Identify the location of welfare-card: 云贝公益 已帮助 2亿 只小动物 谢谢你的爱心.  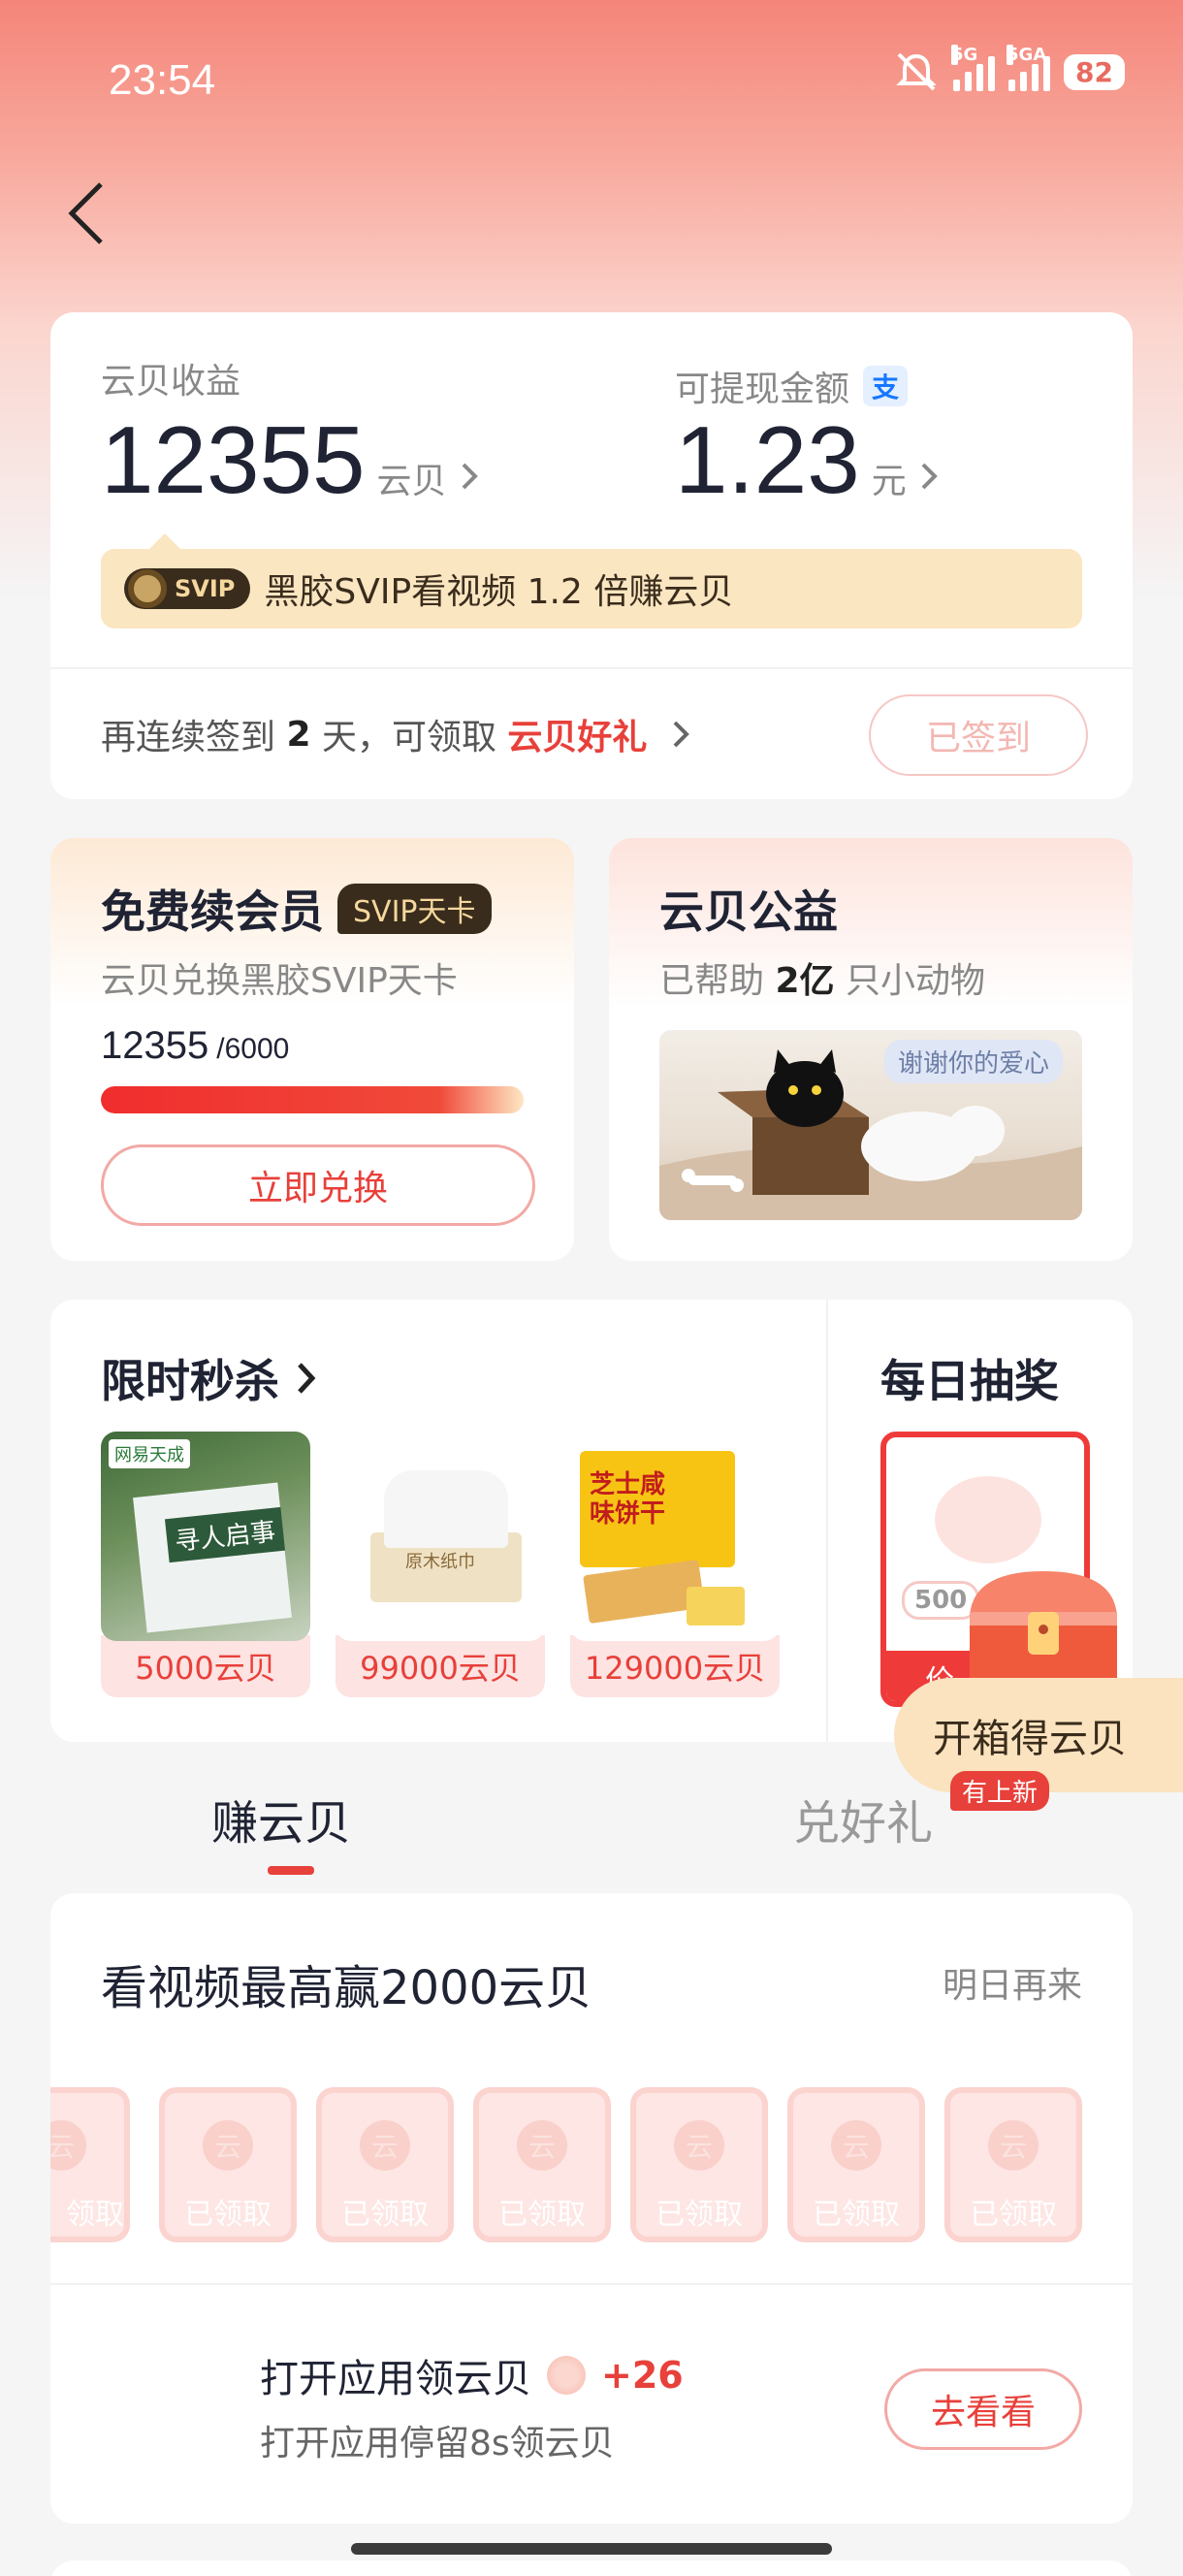
(871, 1049).